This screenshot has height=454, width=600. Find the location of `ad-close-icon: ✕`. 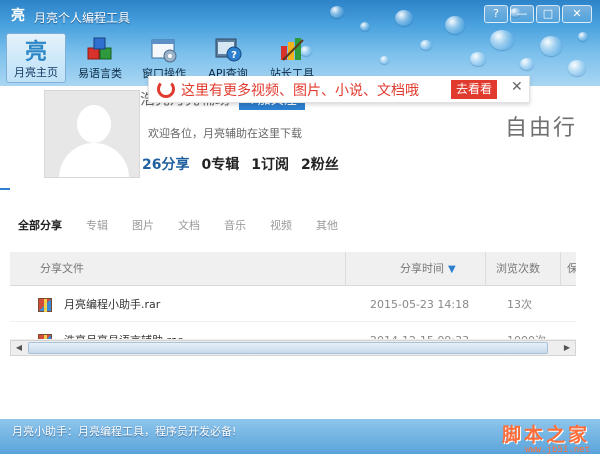

ad-close-icon: ✕ is located at coordinates (517, 87).